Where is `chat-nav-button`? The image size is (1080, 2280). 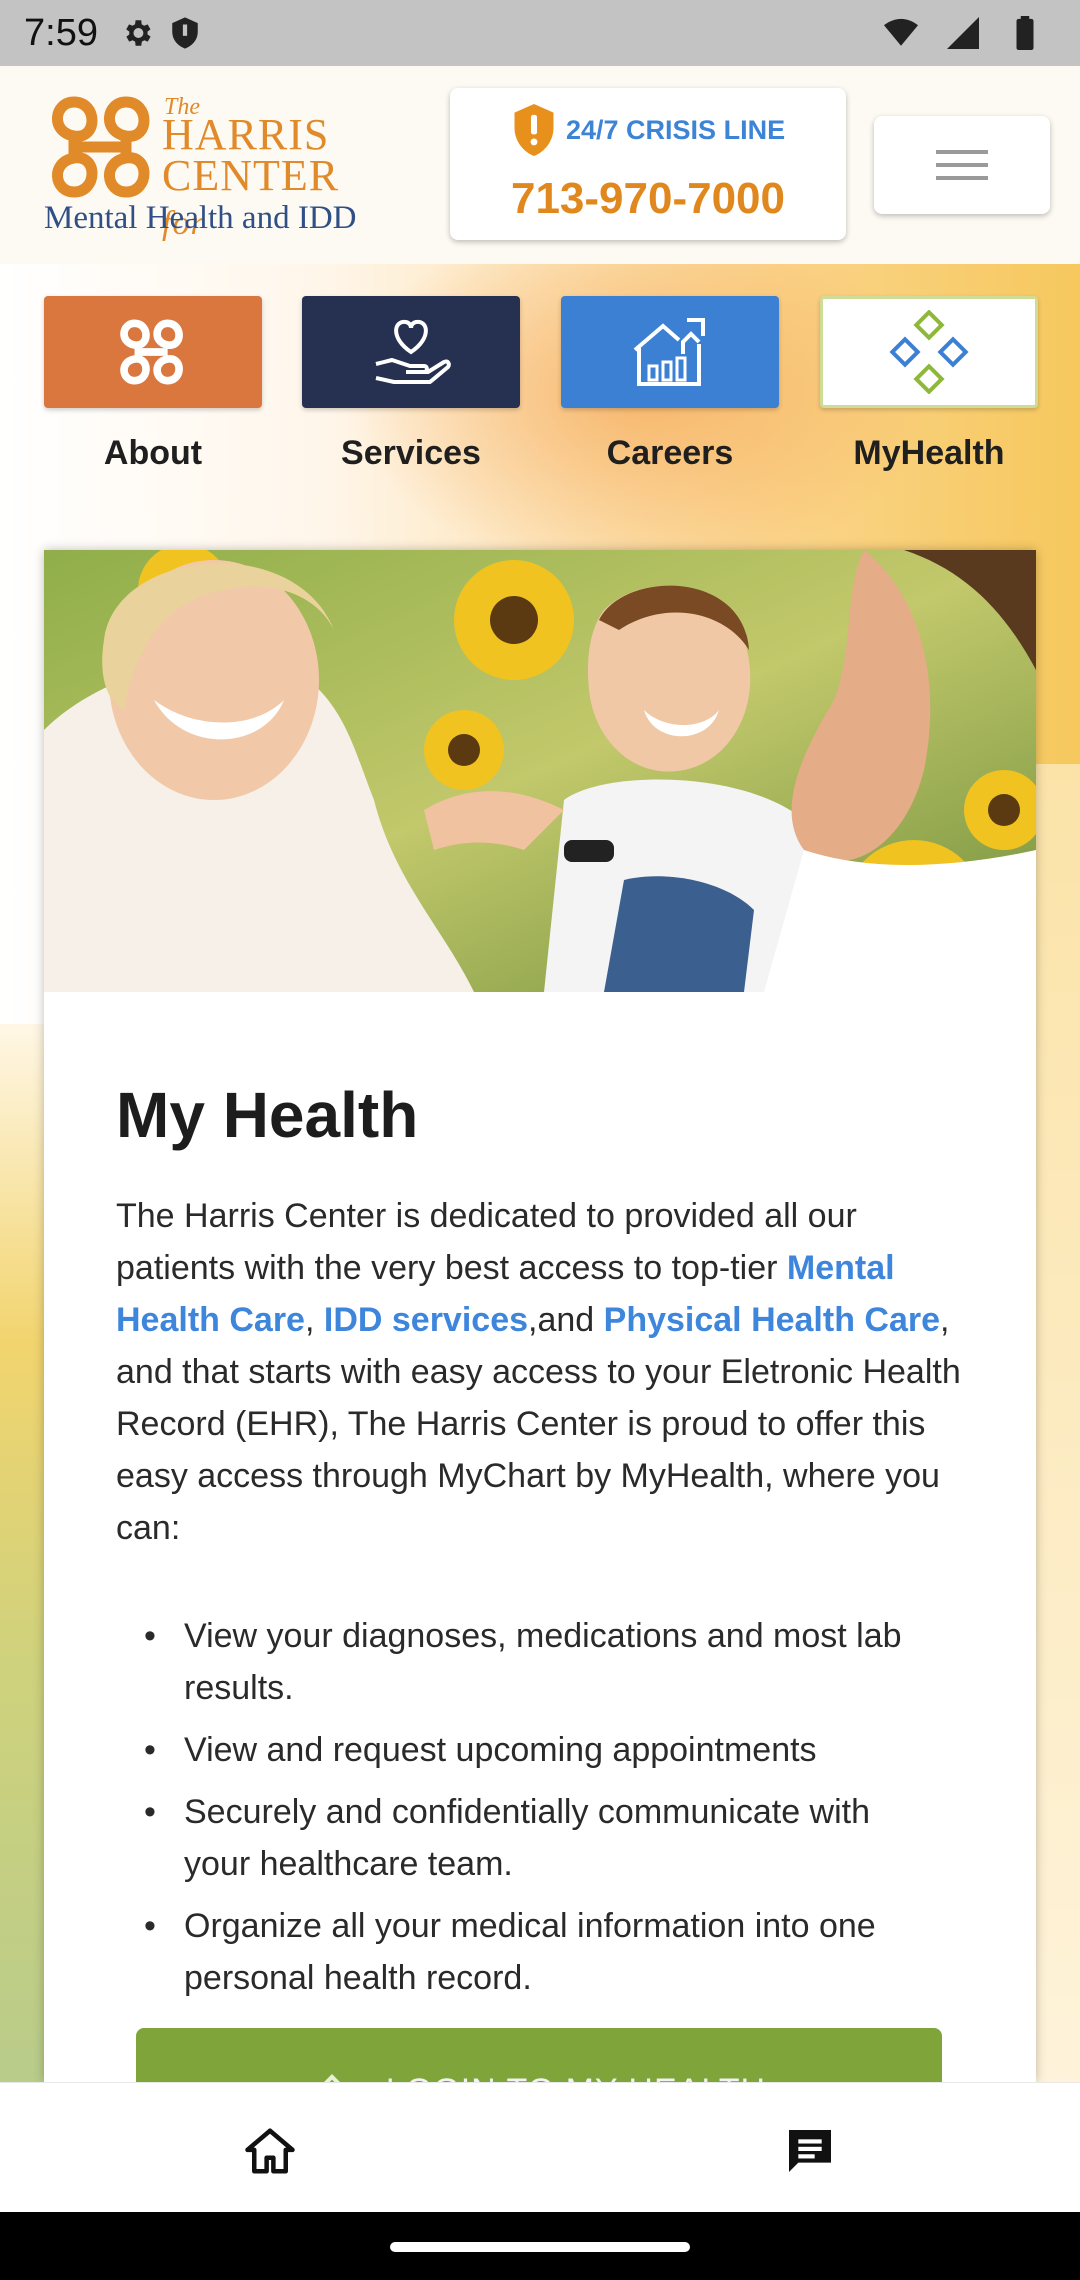
chat-nav-button is located at coordinates (810, 2151).